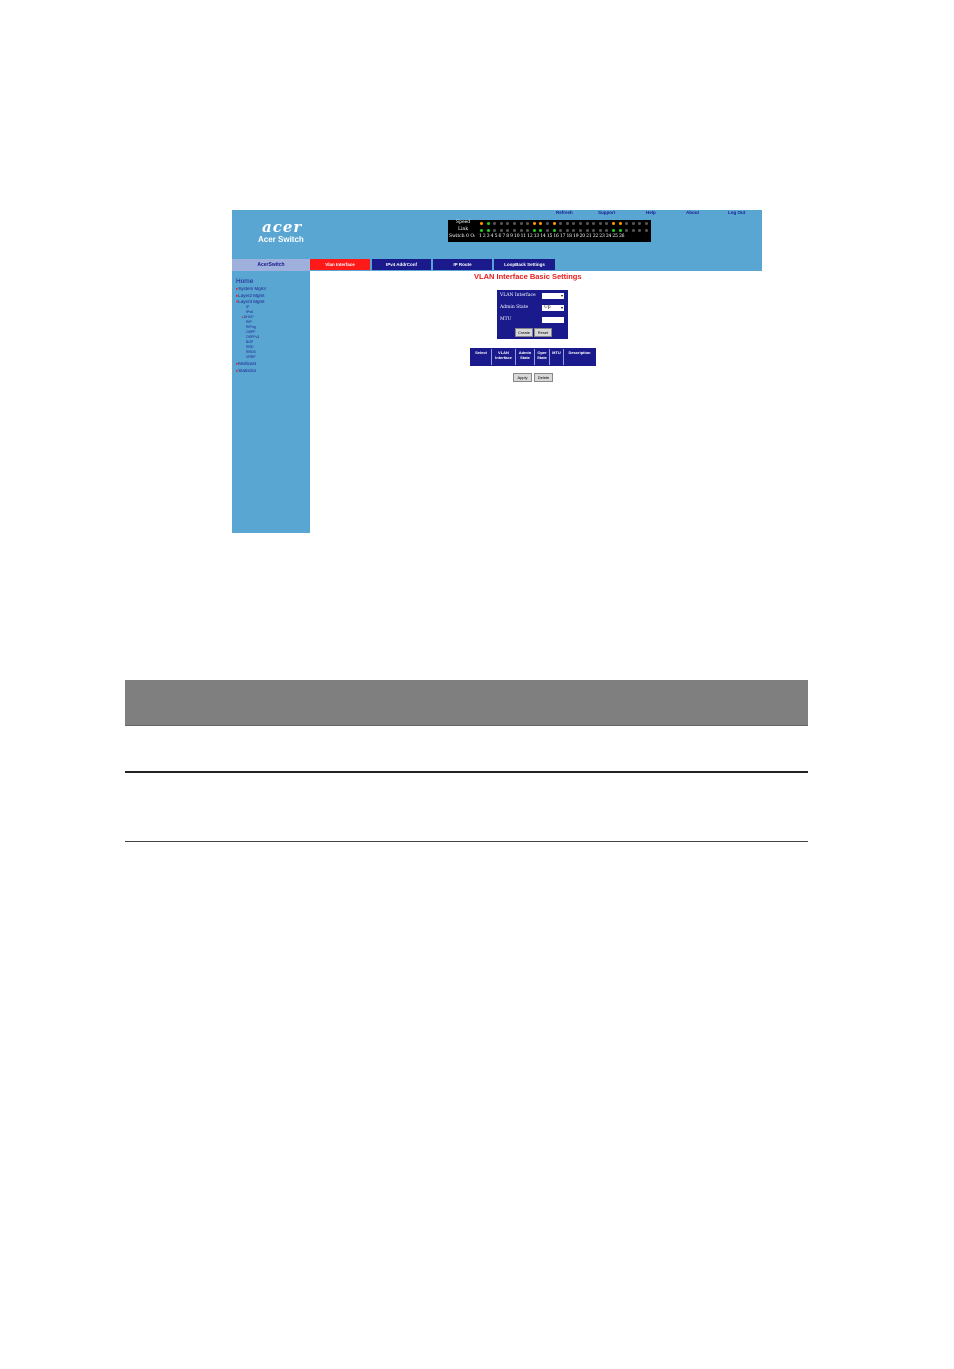 This screenshot has height=1369, width=954. I want to click on sidebar-subitem-ripng: RIPng, so click(251, 327).